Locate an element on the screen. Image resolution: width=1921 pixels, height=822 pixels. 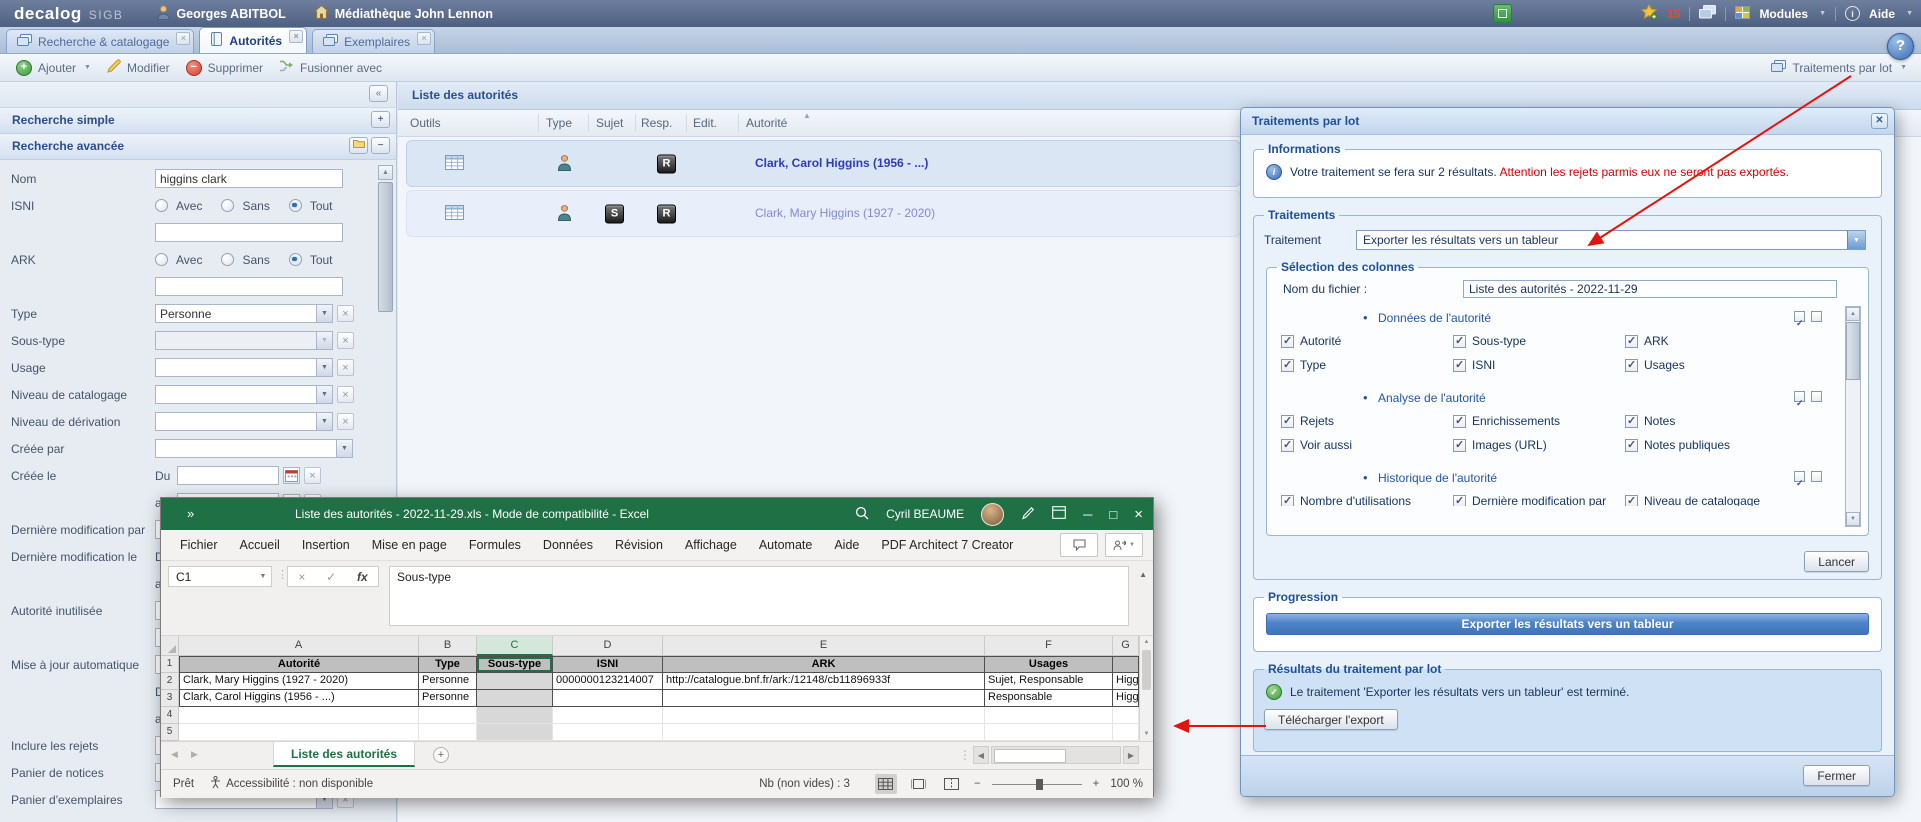
authority-name-link: Clark, Carol Higgins (1956 - ...) is located at coordinates (841, 163).